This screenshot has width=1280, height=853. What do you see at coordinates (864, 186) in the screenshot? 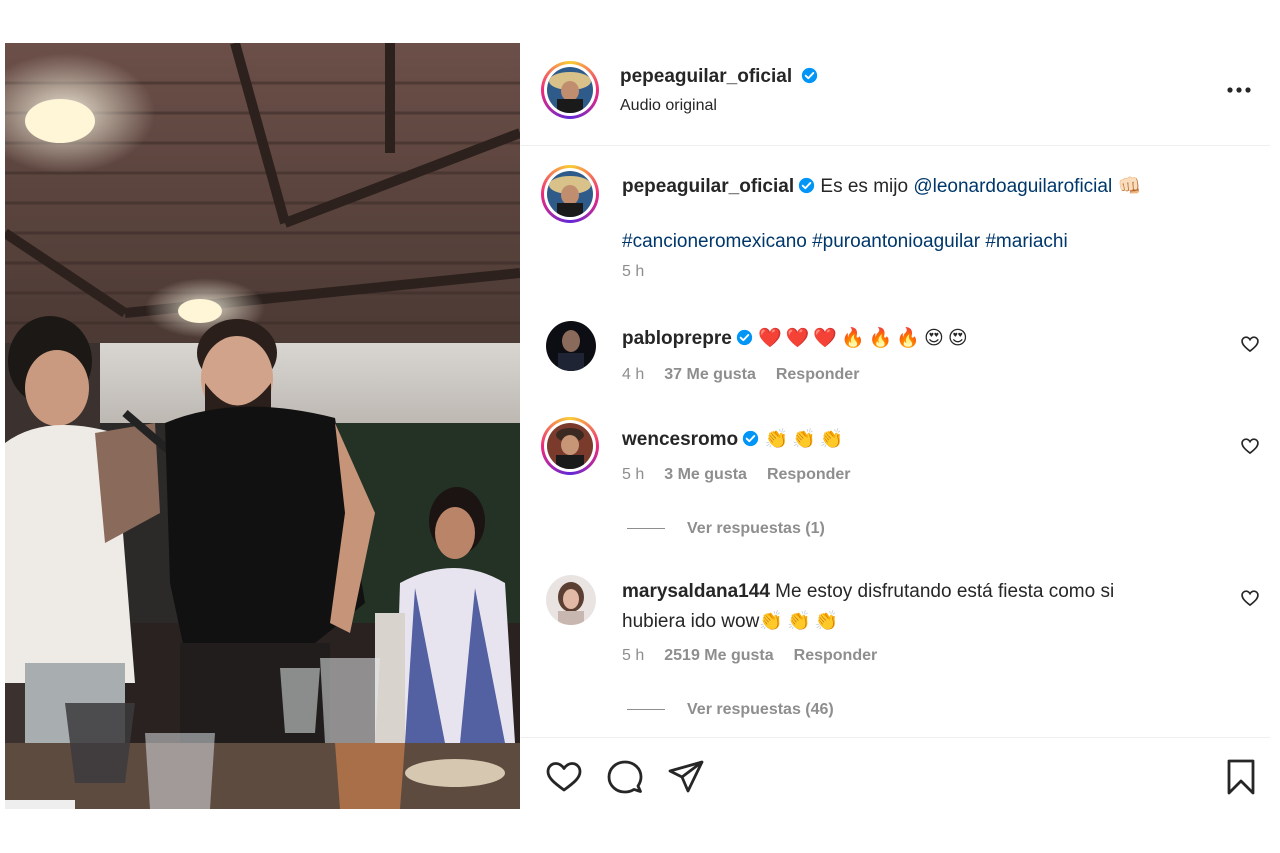
I see `caption-body: Es es mijo` at bounding box center [864, 186].